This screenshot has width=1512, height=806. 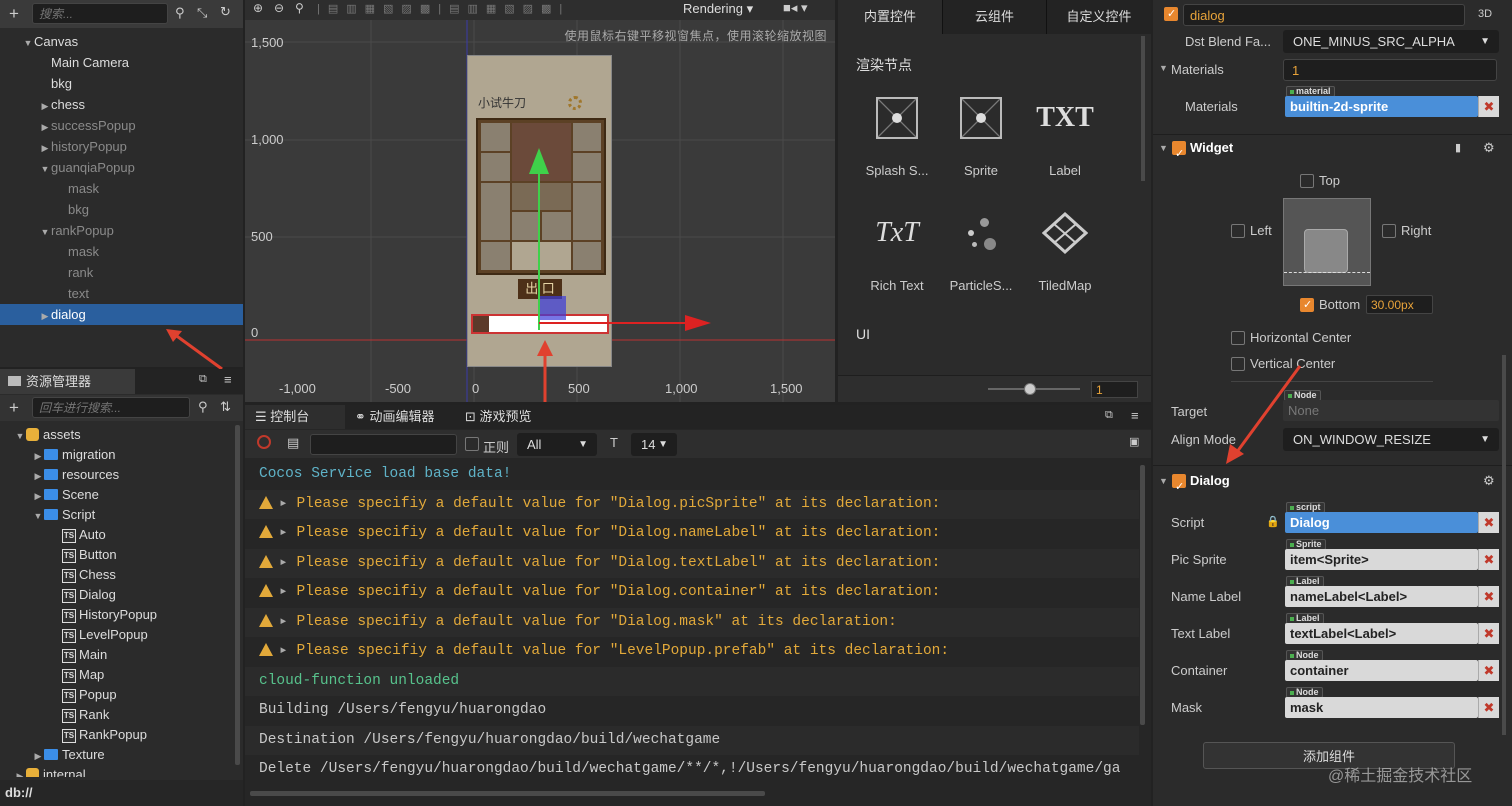 What do you see at coordinates (1389, 231) in the screenshot?
I see `right-checkbox` at bounding box center [1389, 231].